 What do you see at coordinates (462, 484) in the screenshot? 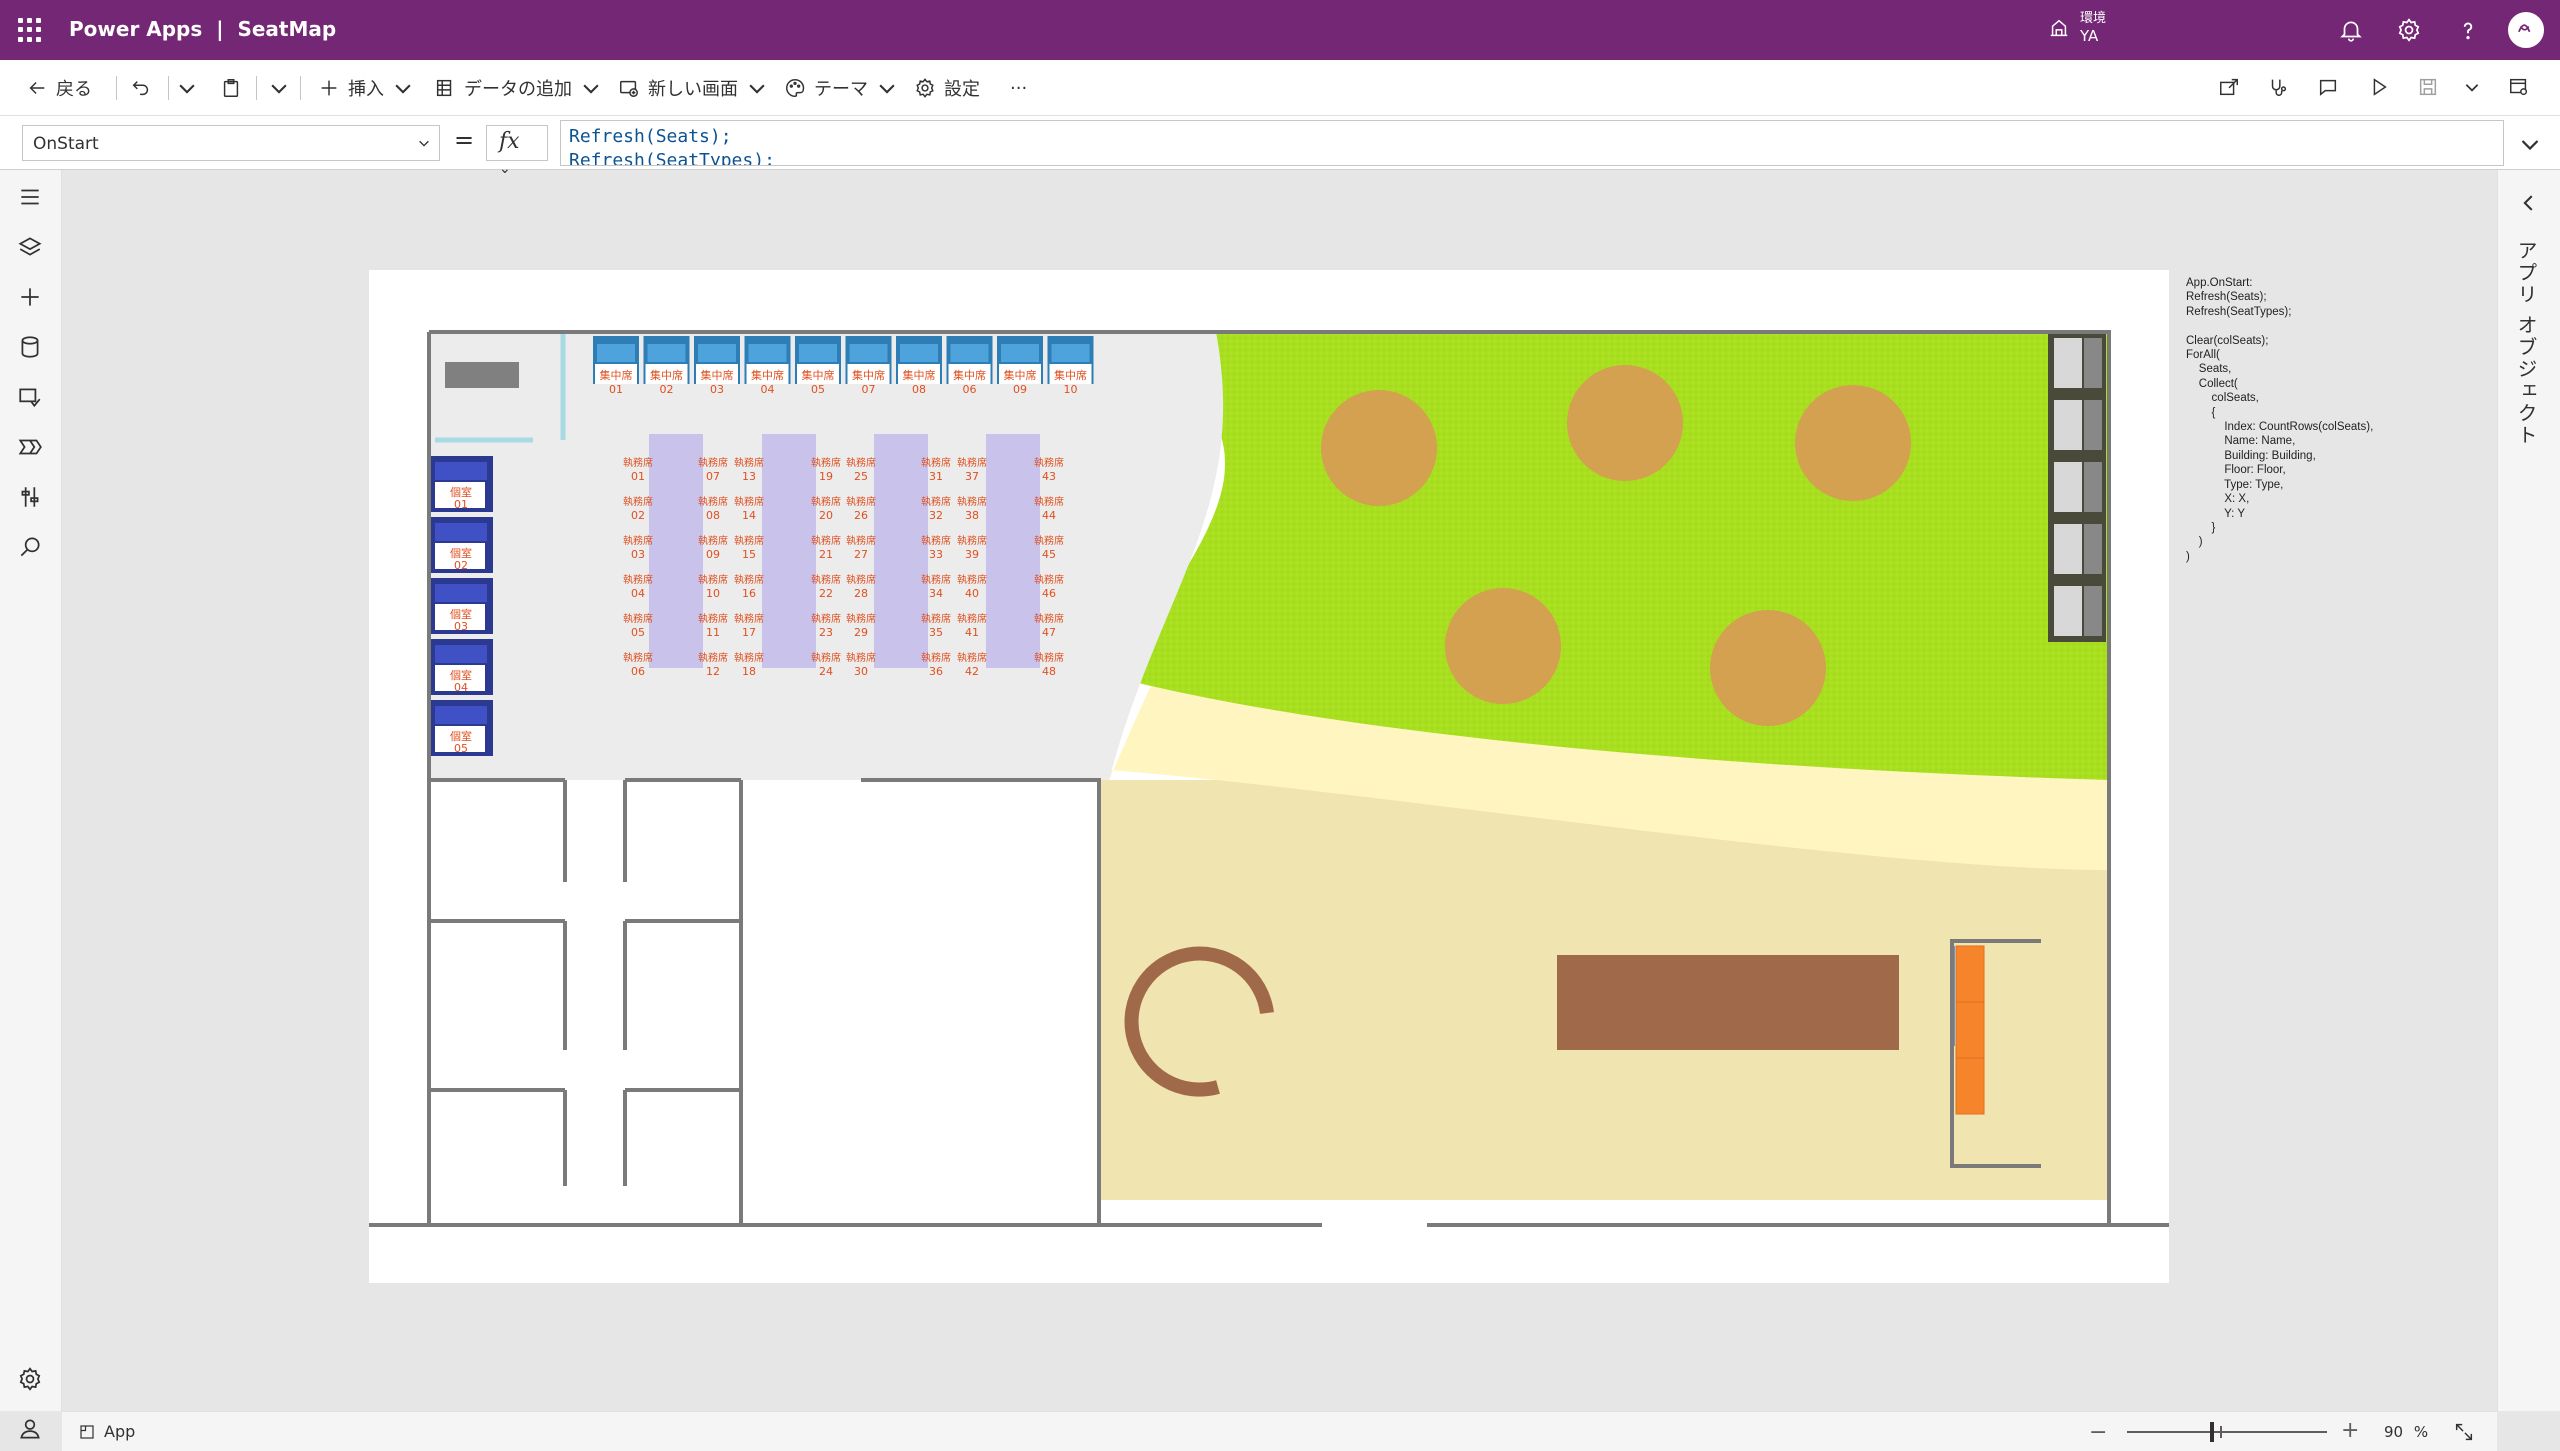
I see `private-room: 個室01` at bounding box center [462, 484].